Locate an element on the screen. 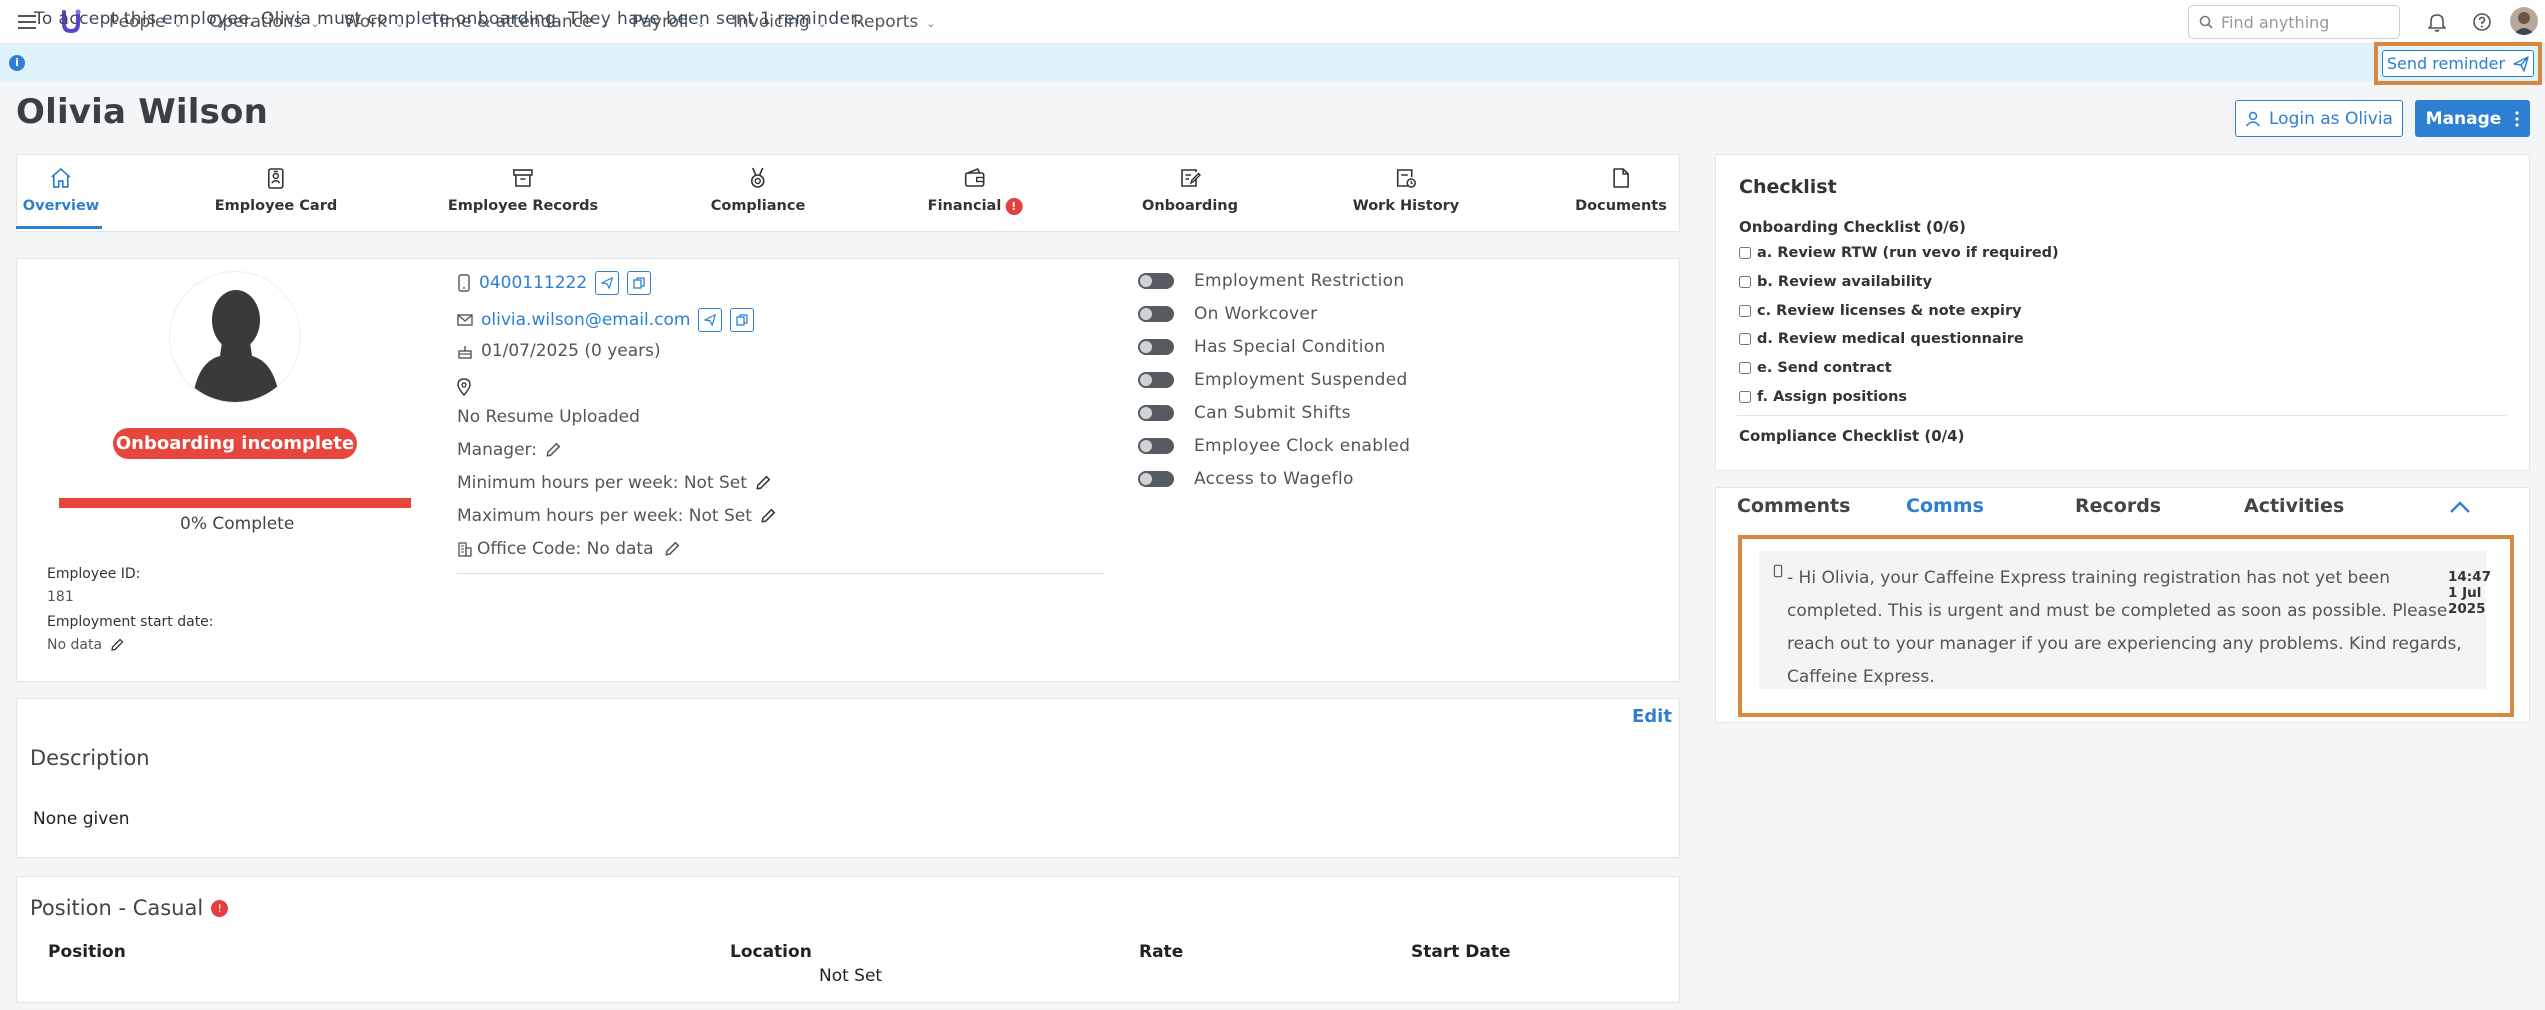  user-avatar is located at coordinates (2524, 21).